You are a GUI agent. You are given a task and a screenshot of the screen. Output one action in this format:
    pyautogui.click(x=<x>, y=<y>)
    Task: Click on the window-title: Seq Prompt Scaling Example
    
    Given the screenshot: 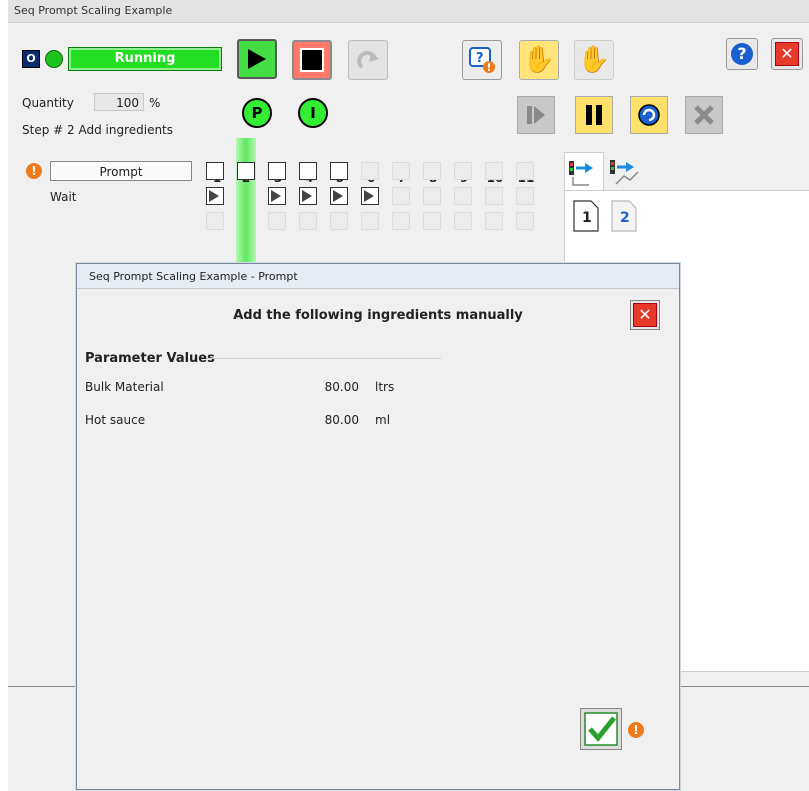 What is the action you would take?
    pyautogui.click(x=93, y=10)
    